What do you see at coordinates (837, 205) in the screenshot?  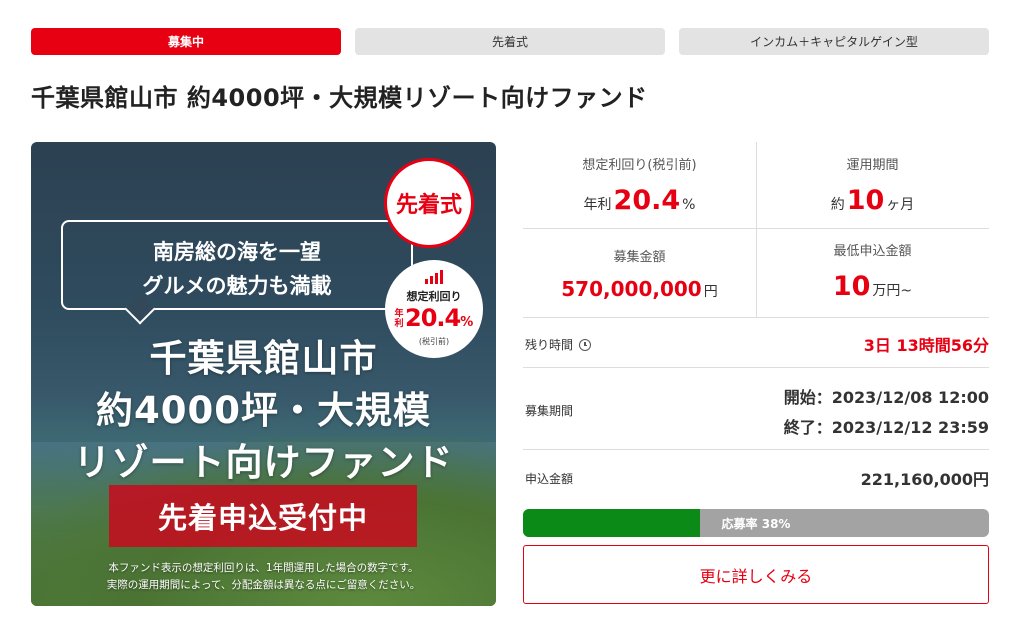 I see `stat-prefix: 約` at bounding box center [837, 205].